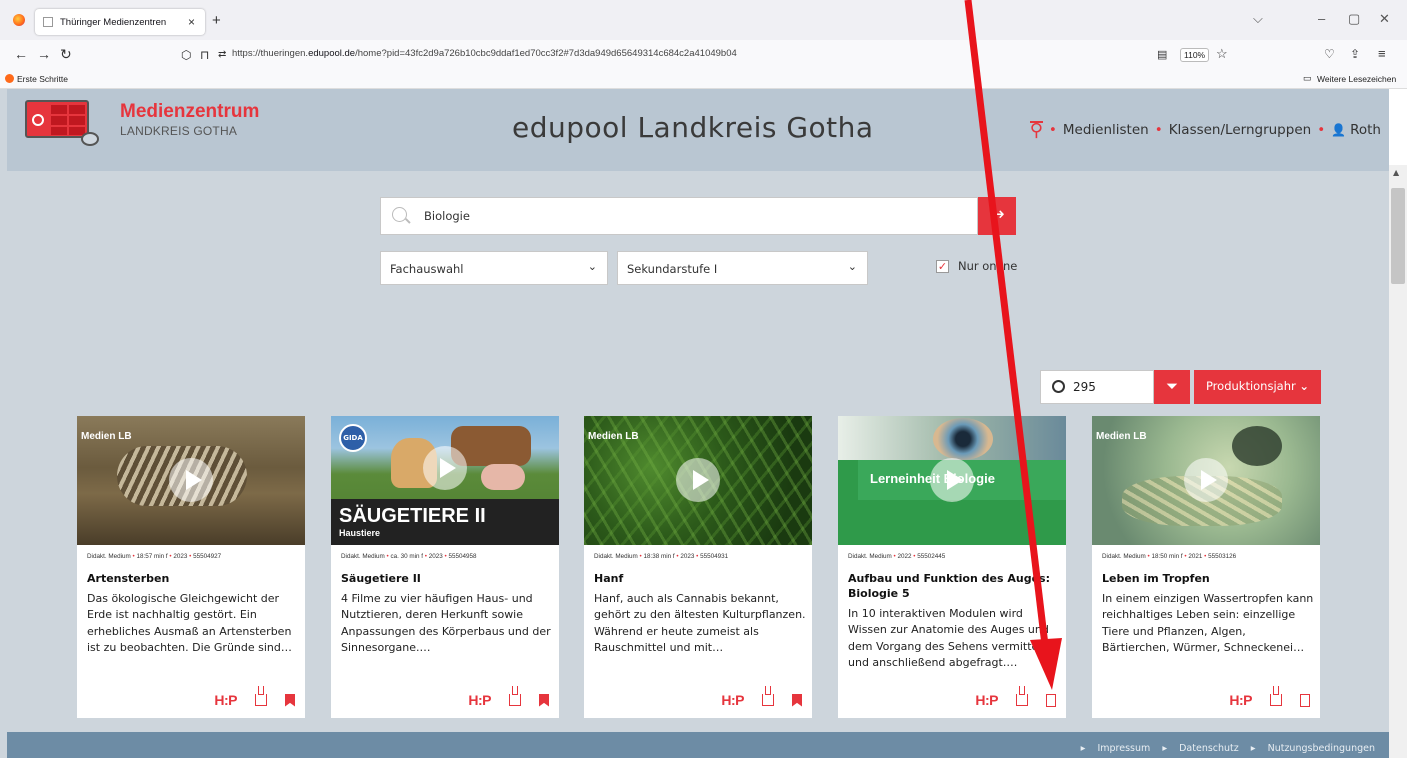  What do you see at coordinates (191, 22) in the screenshot?
I see `close-tab-icon: ×` at bounding box center [191, 22].